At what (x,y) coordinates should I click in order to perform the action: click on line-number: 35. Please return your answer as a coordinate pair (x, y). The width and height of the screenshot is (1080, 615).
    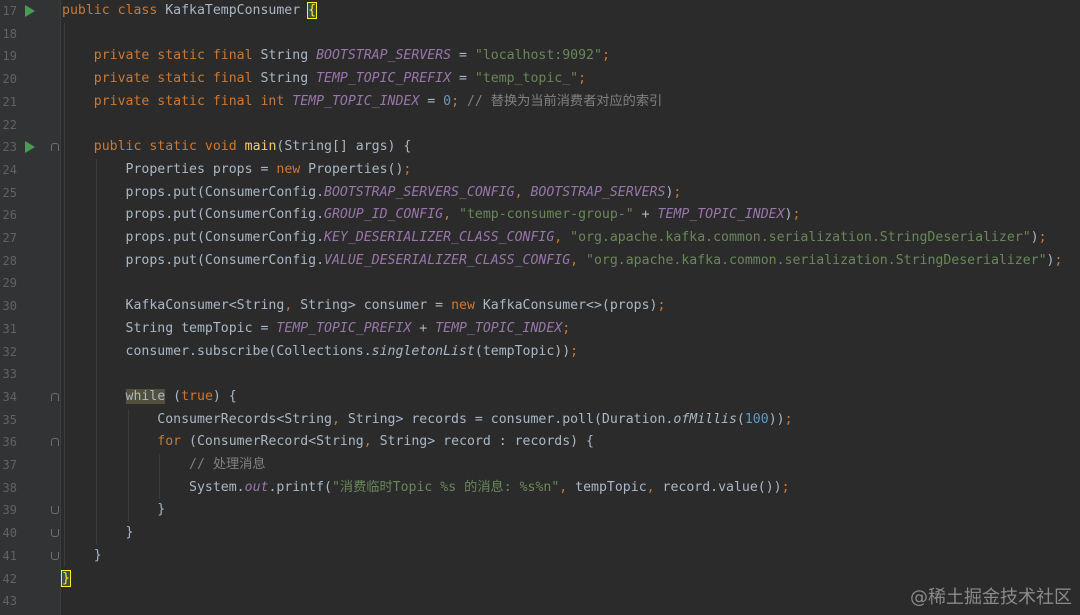
    Looking at the image, I should click on (9, 419).